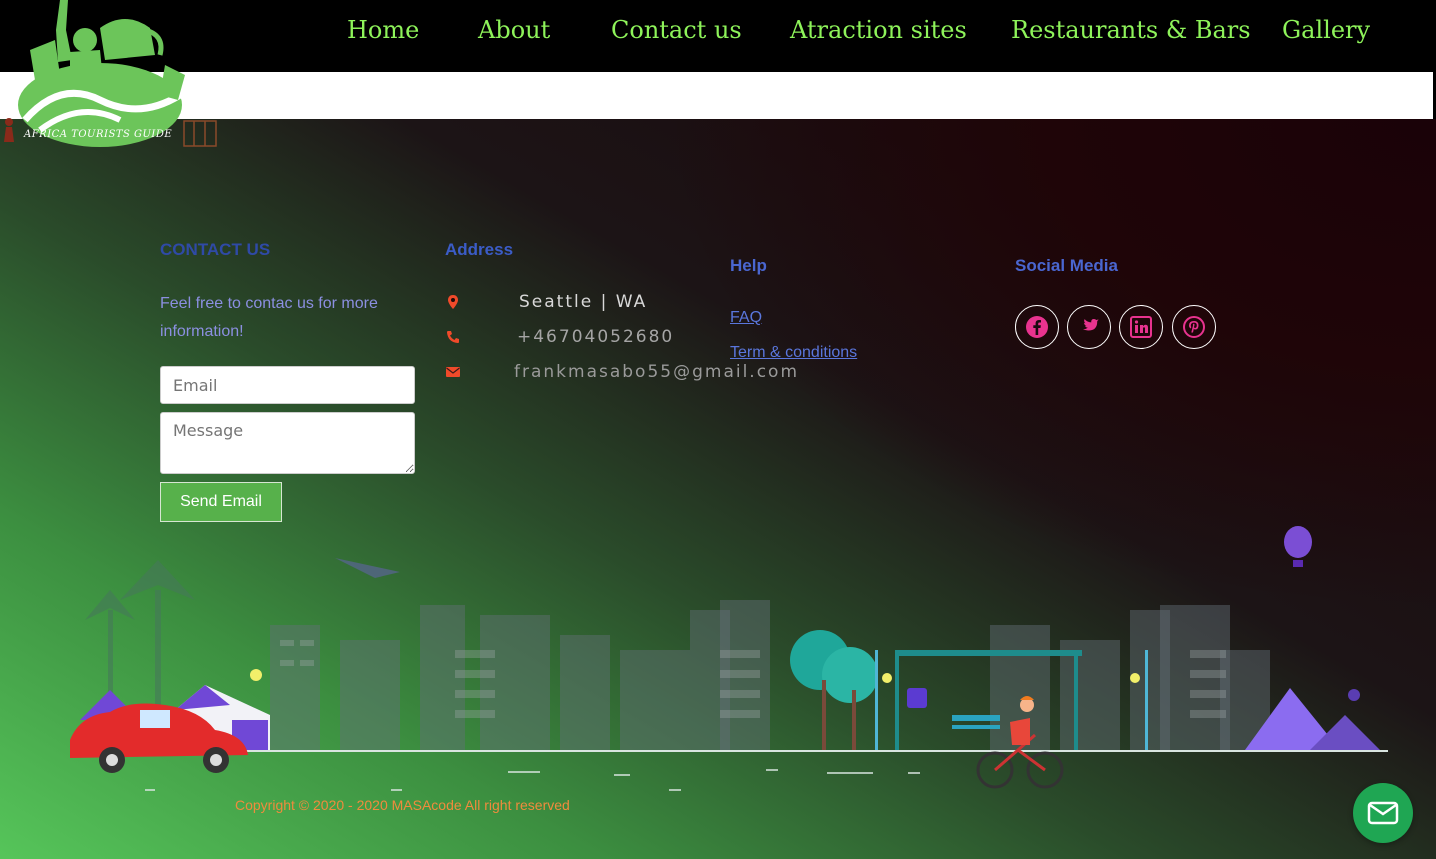 The height and width of the screenshot is (859, 1436). I want to click on address-email: frankmasabo55@gmail.com, so click(657, 372).